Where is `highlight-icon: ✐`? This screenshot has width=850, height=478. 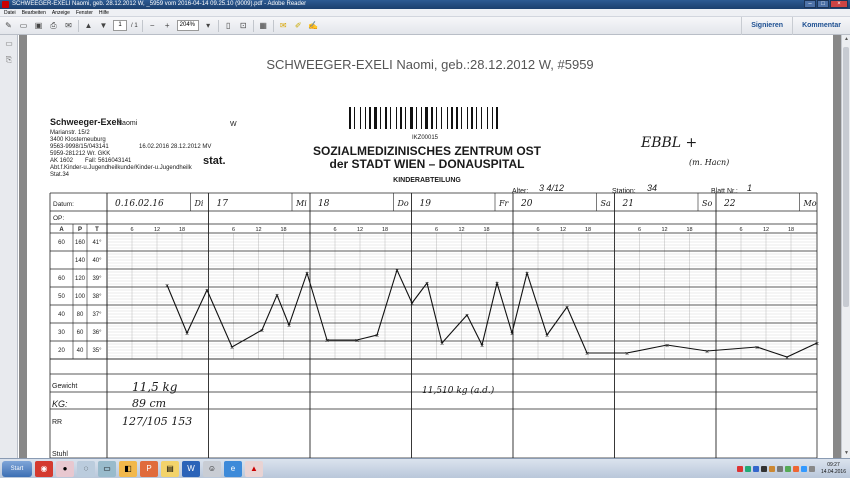 highlight-icon: ✐ is located at coordinates (298, 25).